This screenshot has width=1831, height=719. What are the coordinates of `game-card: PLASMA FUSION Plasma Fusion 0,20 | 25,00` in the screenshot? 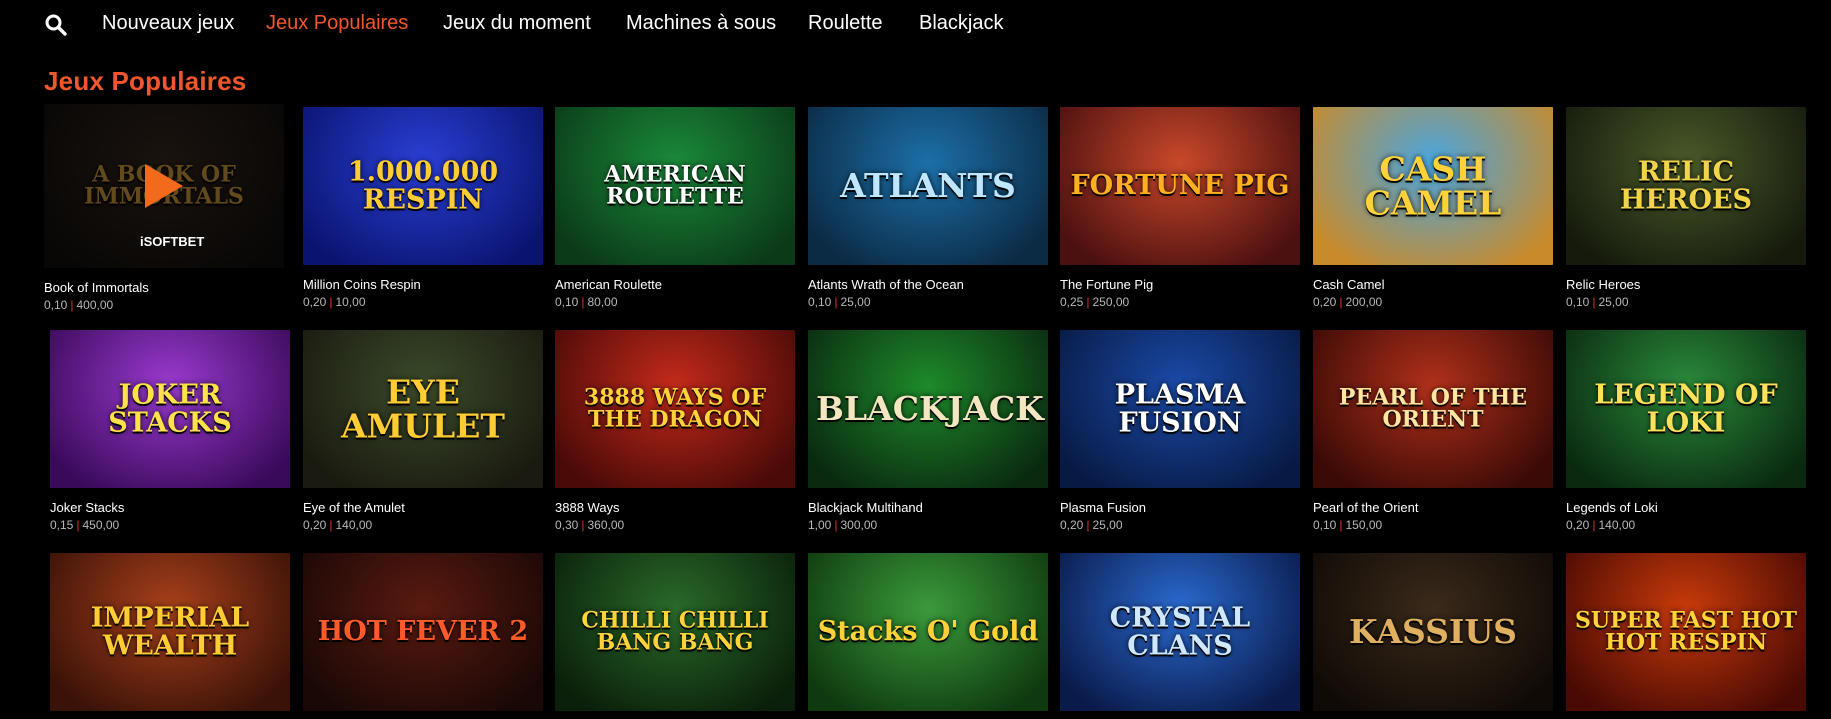 It's located at (1180, 431).